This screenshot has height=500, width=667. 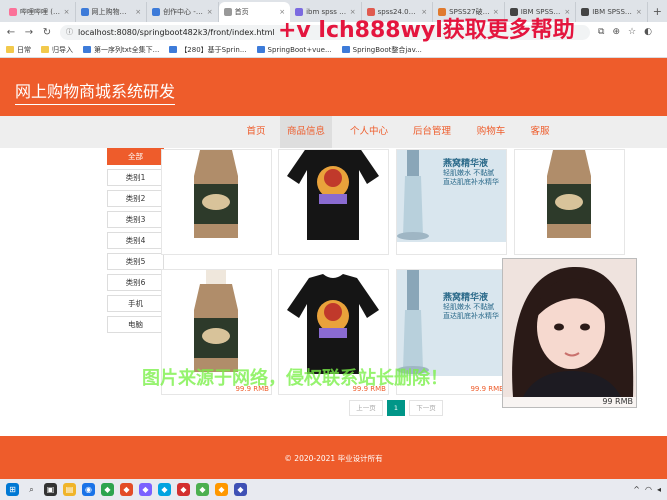 What do you see at coordinates (657, 12) in the screenshot?
I see `new-tab-icon: +` at bounding box center [657, 12].